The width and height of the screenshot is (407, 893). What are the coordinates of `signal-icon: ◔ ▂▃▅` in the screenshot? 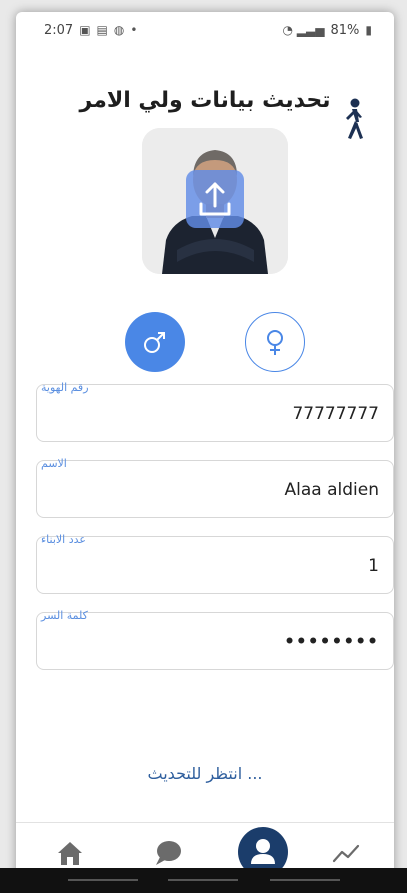 It's located at (303, 30).